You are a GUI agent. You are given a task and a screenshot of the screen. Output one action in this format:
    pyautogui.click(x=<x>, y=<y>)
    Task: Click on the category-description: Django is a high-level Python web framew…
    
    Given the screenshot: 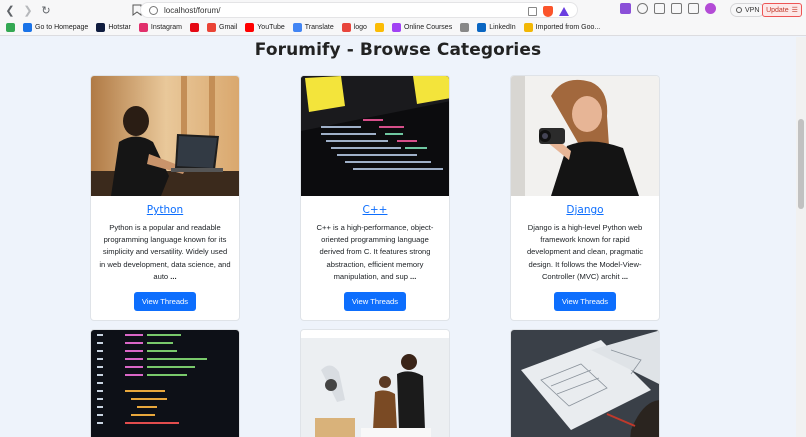 What is the action you would take?
    pyautogui.click(x=585, y=252)
    